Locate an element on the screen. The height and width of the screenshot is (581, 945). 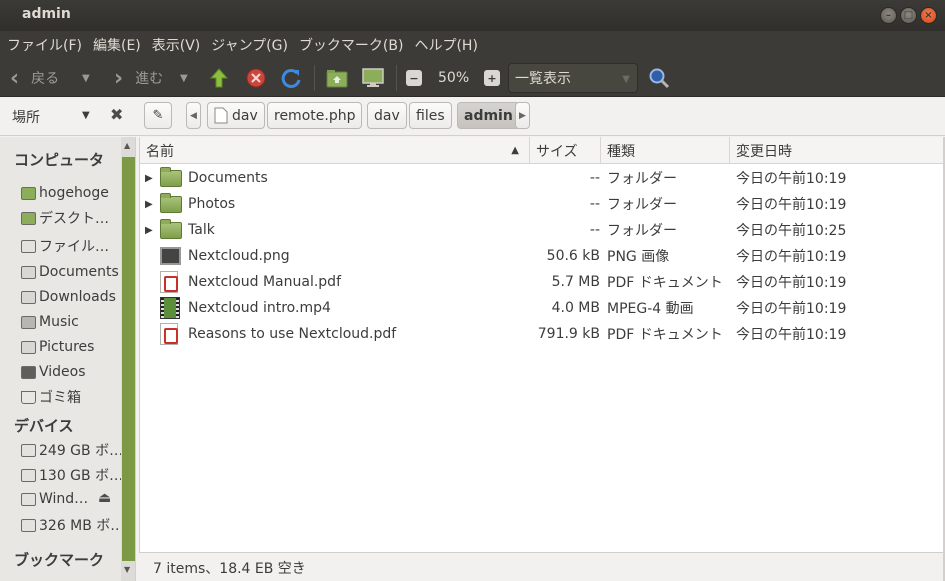
crumb-remote-php: remote.php is located at coordinates (315, 115).